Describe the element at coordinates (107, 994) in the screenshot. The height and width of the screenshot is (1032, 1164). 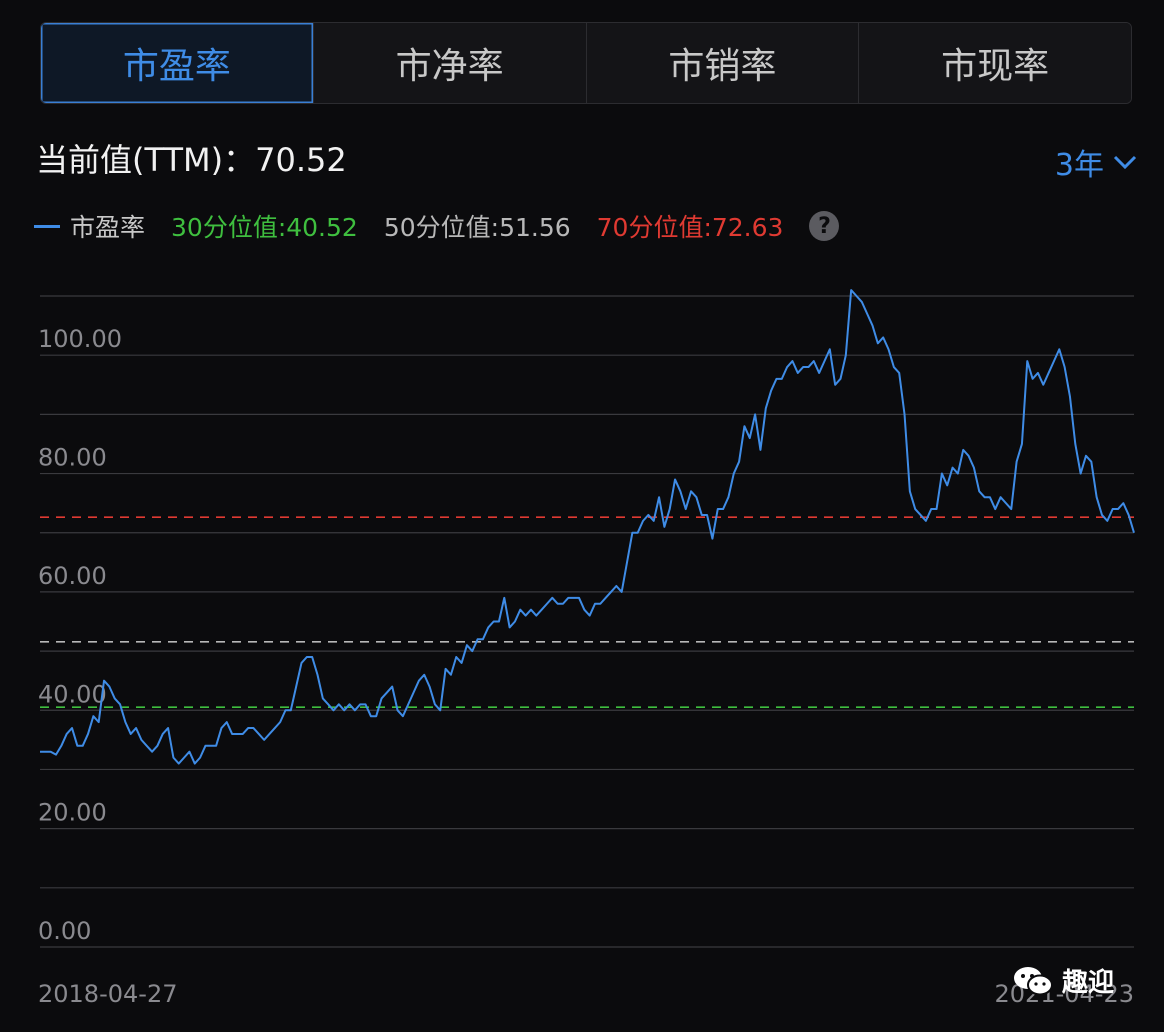
I see `x-start-label: 2018-04-27` at that location.